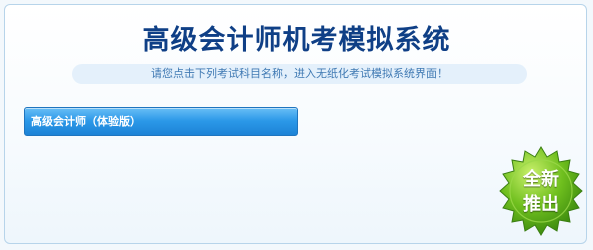 This screenshot has width=593, height=250. I want to click on page-title: 高级会计师机考模拟系统, so click(296, 40).